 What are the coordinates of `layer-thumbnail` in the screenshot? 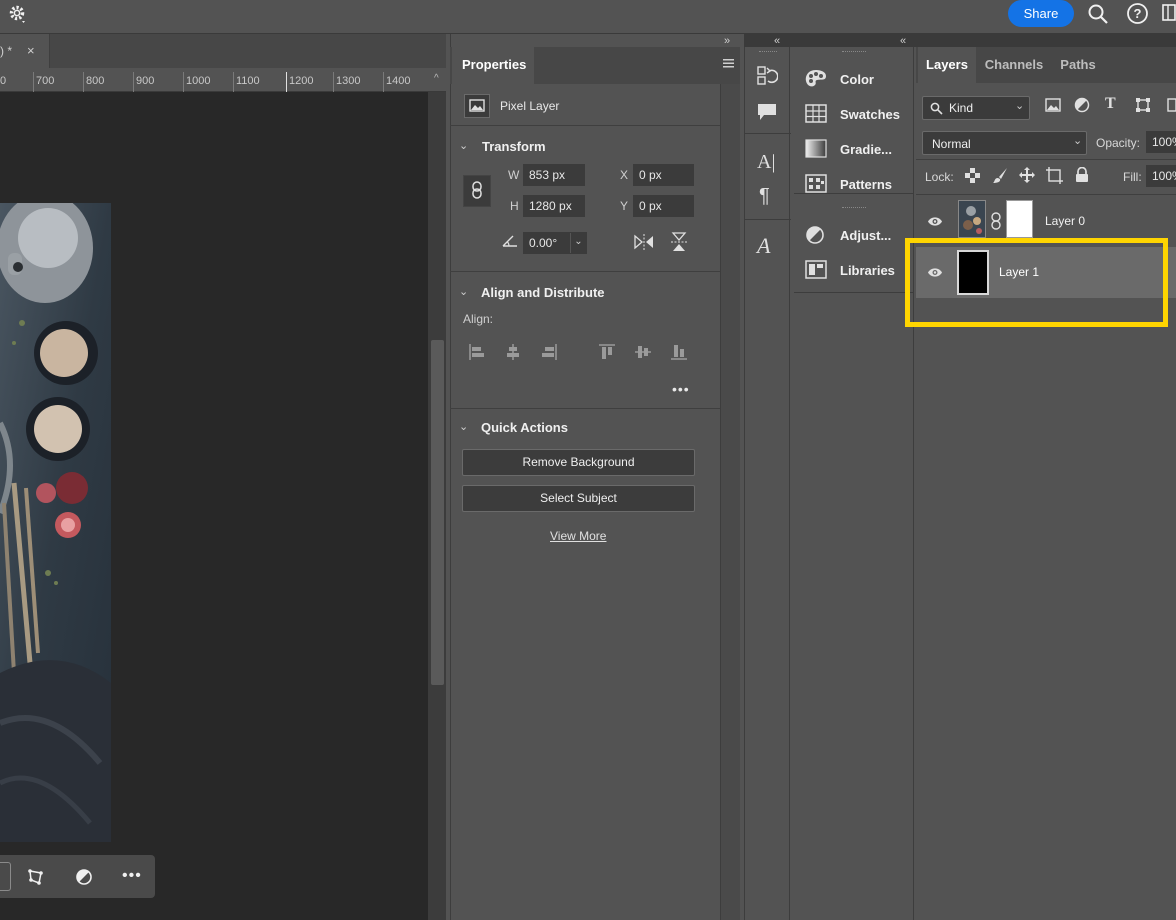 It's located at (972, 219).